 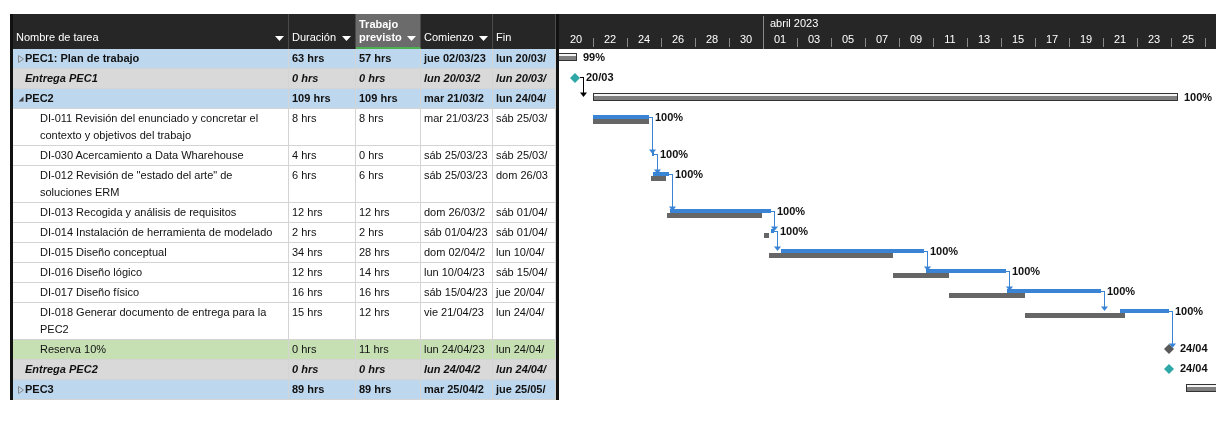 I want to click on table-cell: sáb 15/04/23, so click(x=457, y=293).